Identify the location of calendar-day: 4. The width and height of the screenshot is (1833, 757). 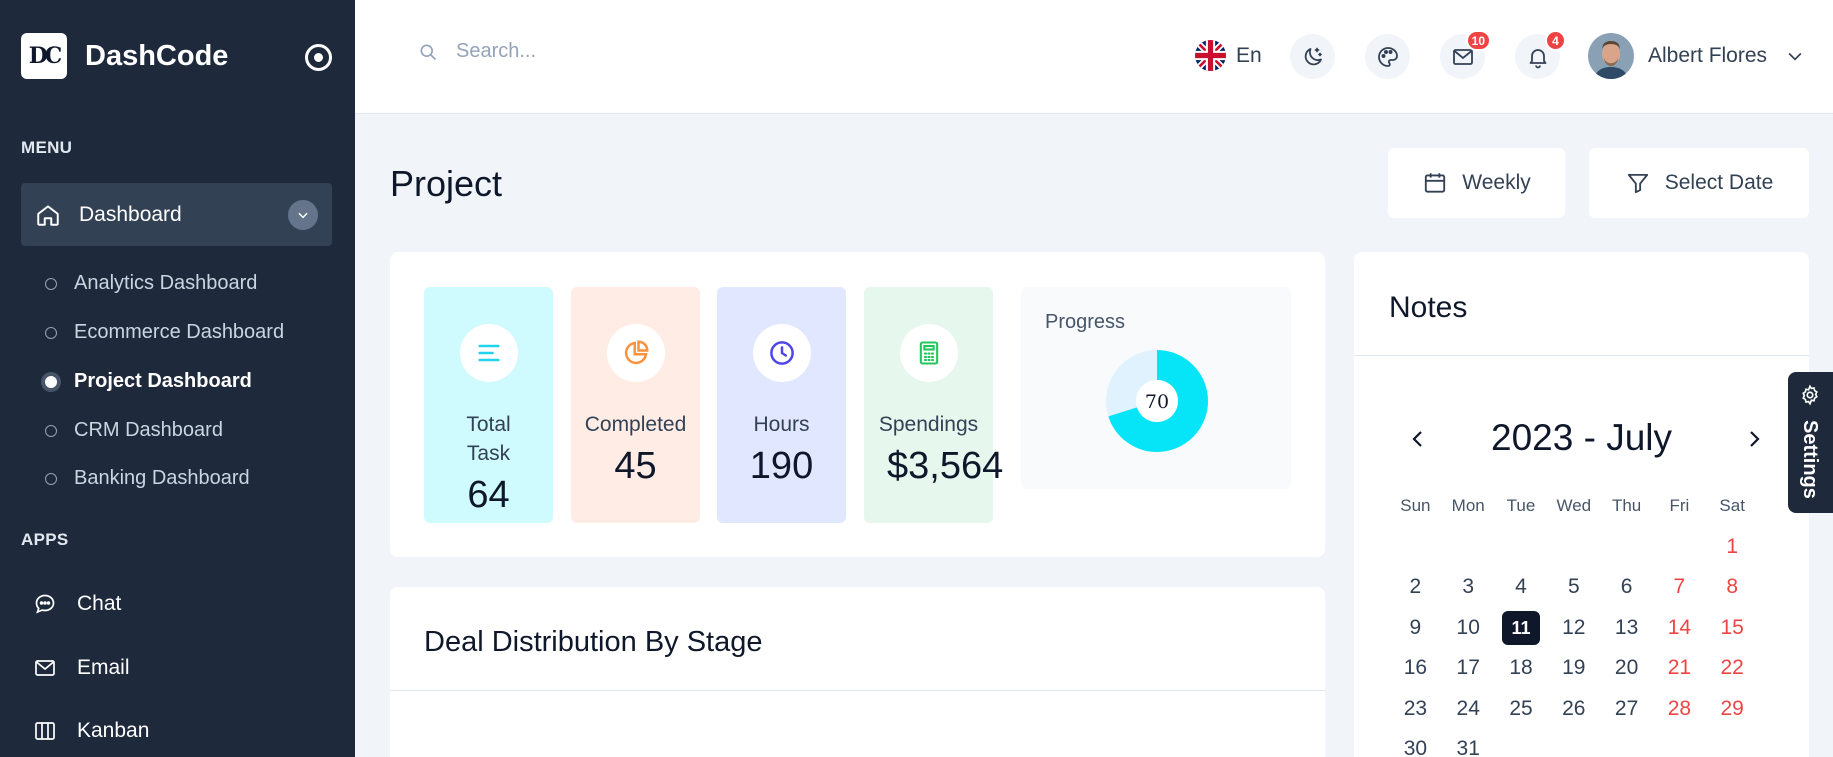
(1521, 587).